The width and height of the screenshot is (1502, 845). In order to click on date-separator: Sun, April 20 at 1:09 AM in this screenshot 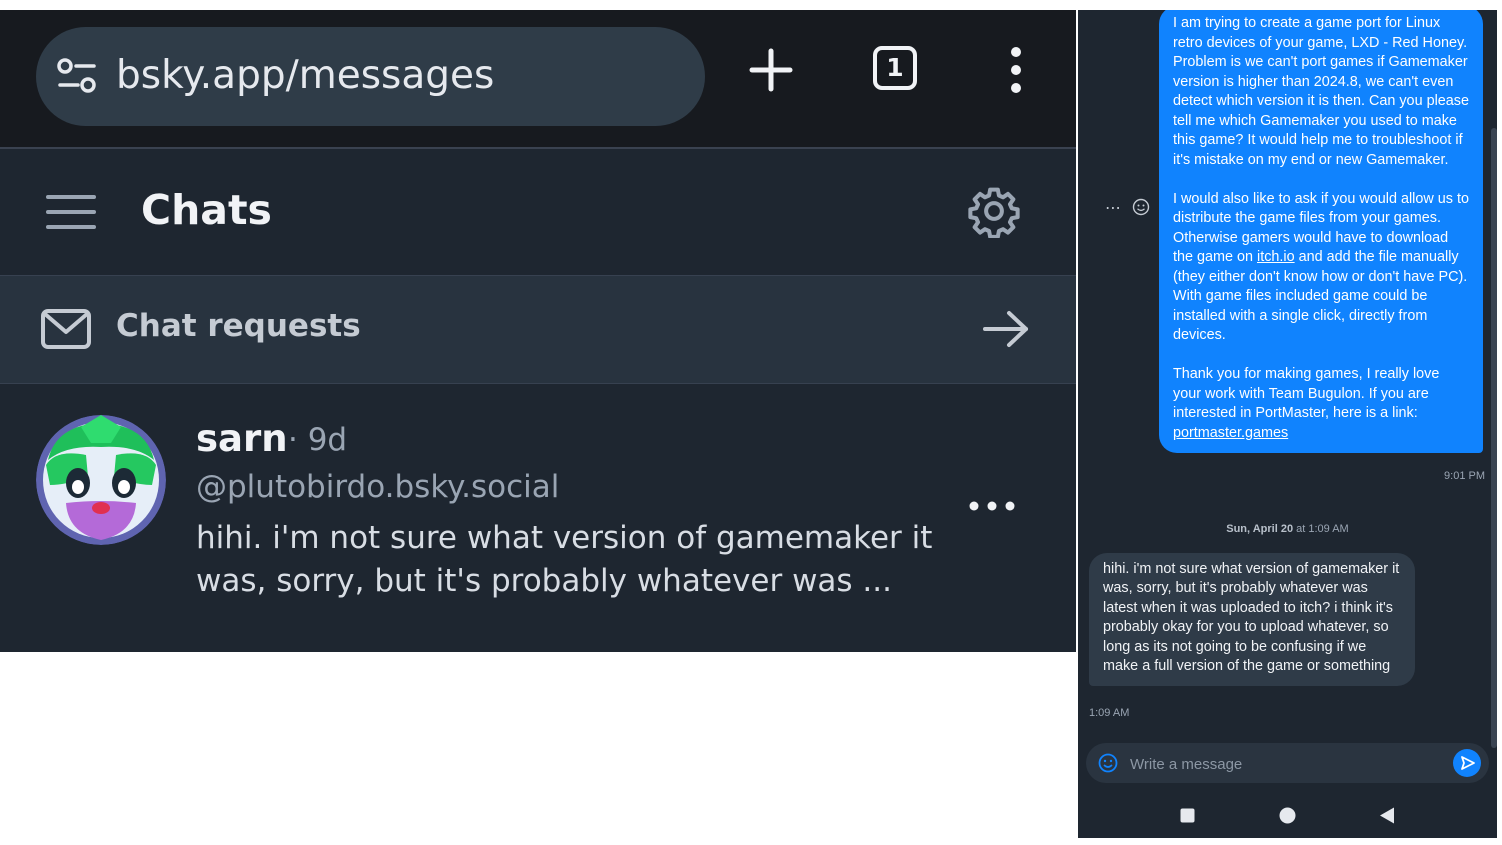, I will do `click(1287, 529)`.